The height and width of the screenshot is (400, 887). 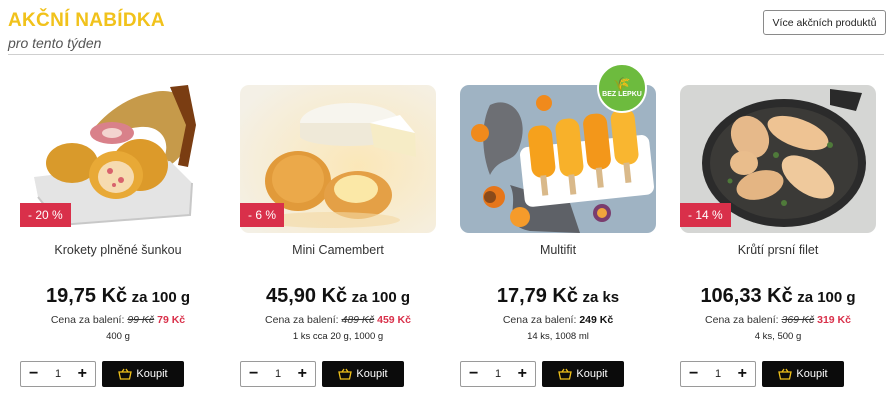 What do you see at coordinates (537, 296) in the screenshot?
I see `price-value: 17,79 Kč` at bounding box center [537, 296].